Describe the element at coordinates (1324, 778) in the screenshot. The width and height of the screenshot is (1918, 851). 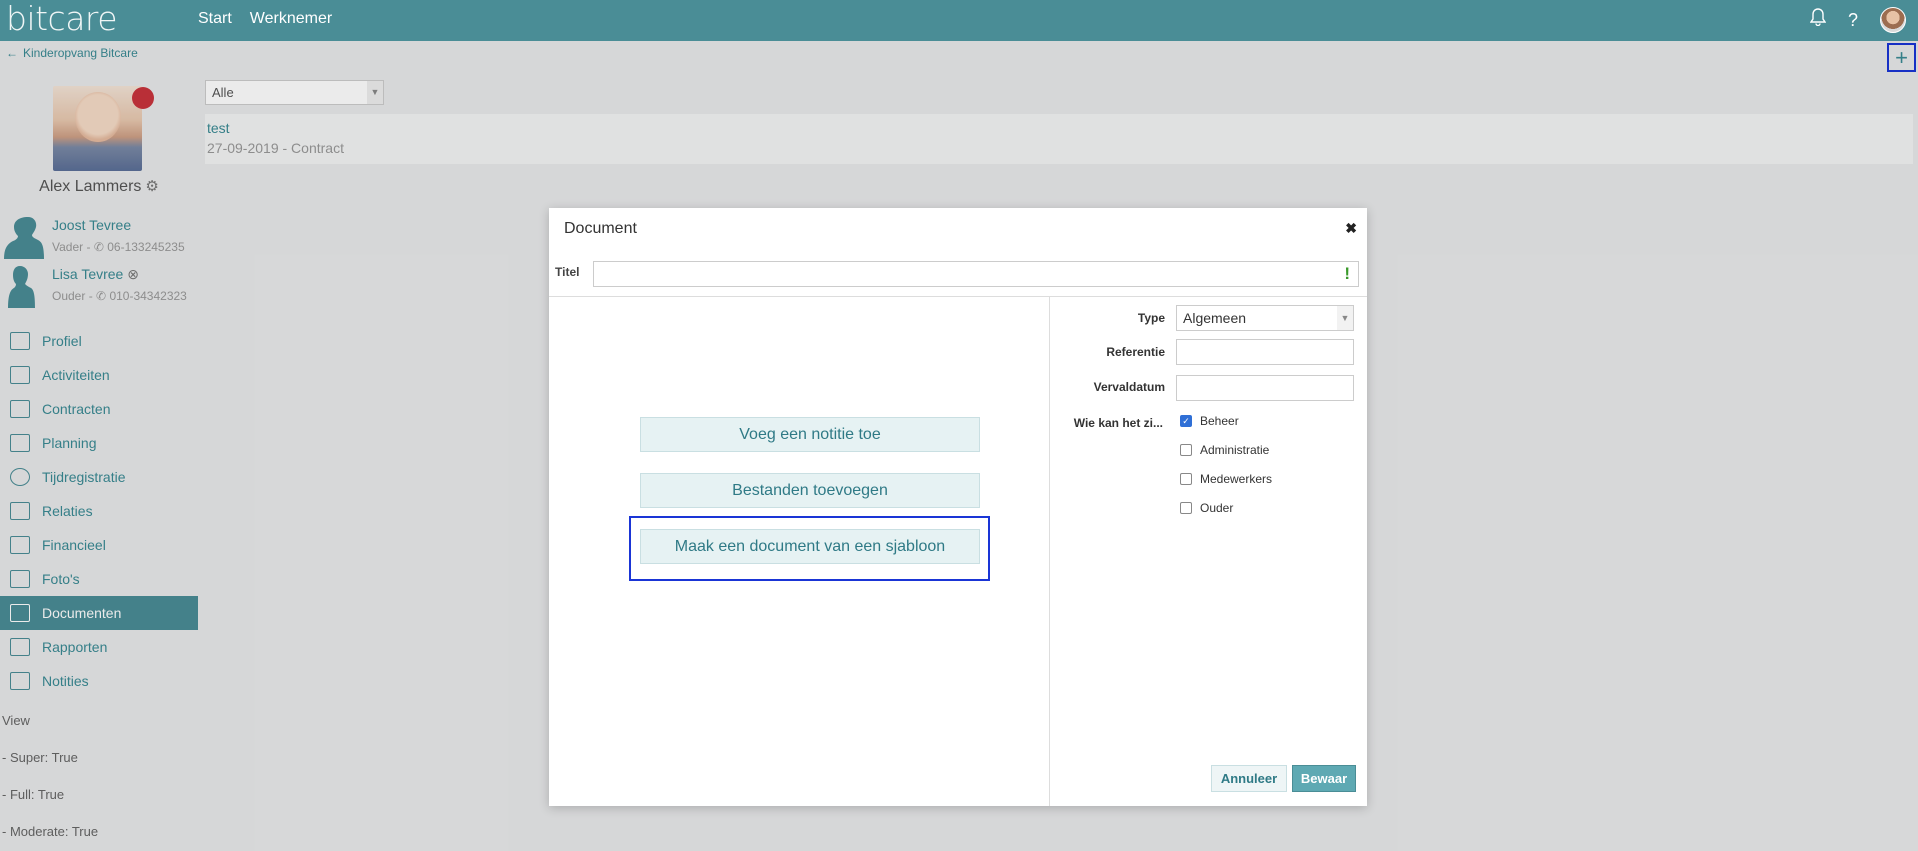
I see `save-button: Bewaar` at that location.